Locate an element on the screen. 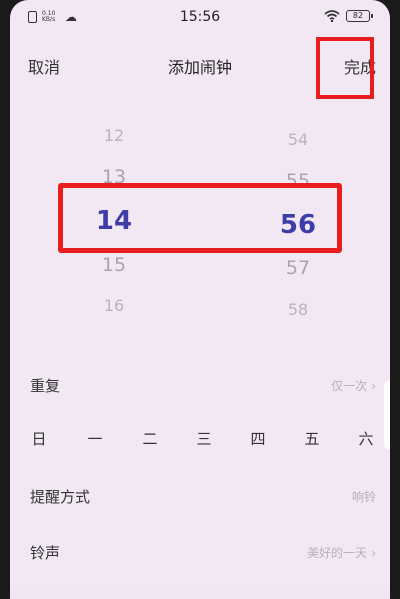 This screenshot has height=599, width=400. repeat-value-text: 仅一次 is located at coordinates (349, 386).